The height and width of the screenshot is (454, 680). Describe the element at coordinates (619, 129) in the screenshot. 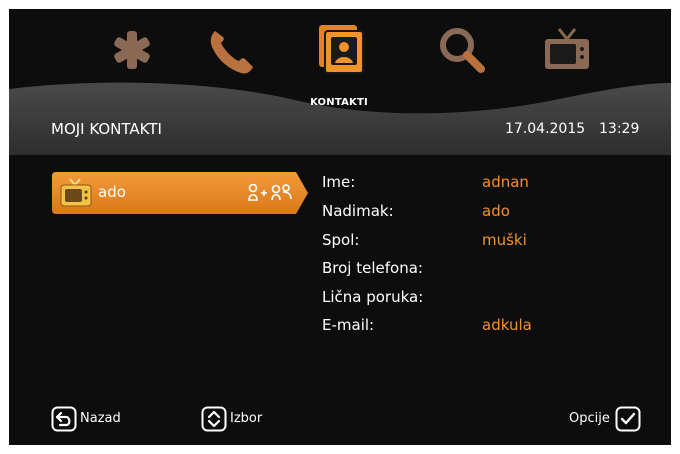

I see `header-time: 13:29` at that location.